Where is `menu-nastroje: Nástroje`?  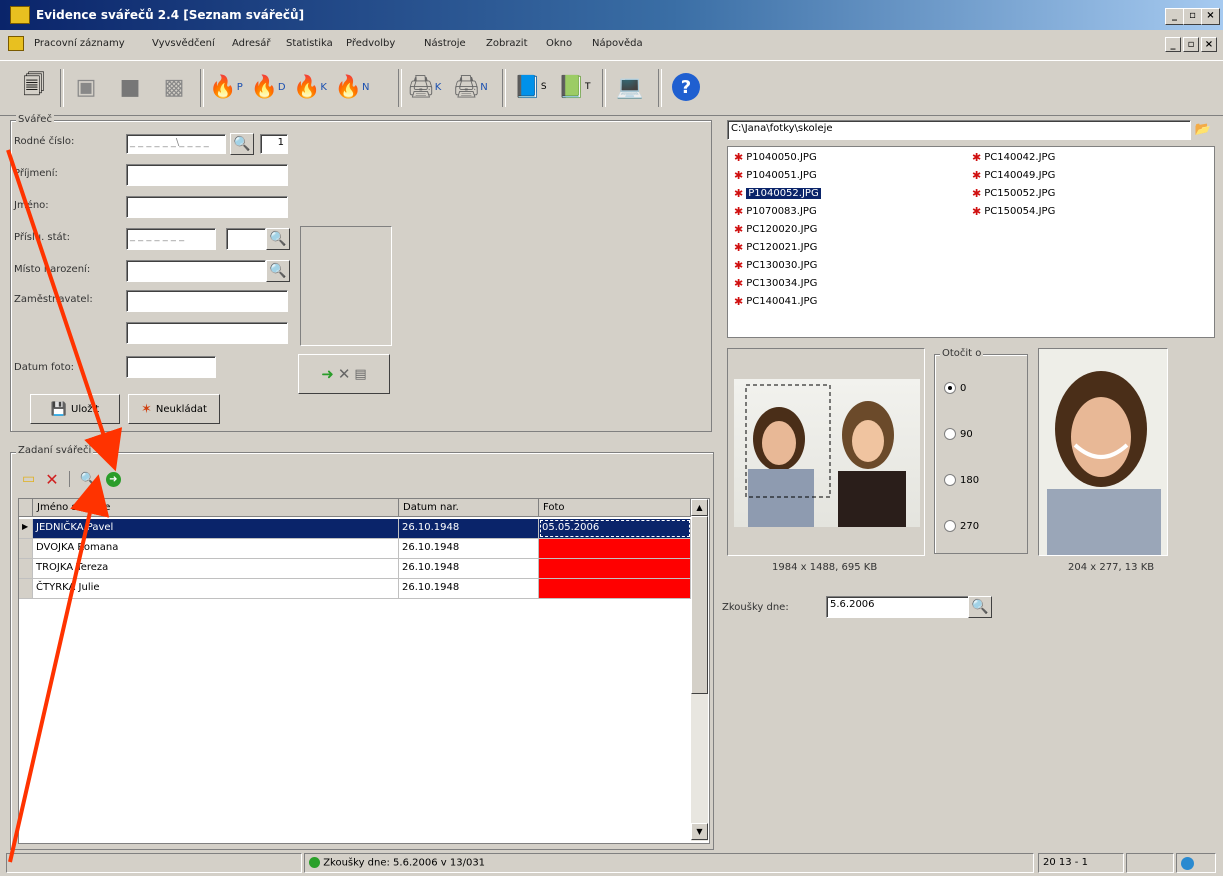 menu-nastroje: Nástroje is located at coordinates (445, 43).